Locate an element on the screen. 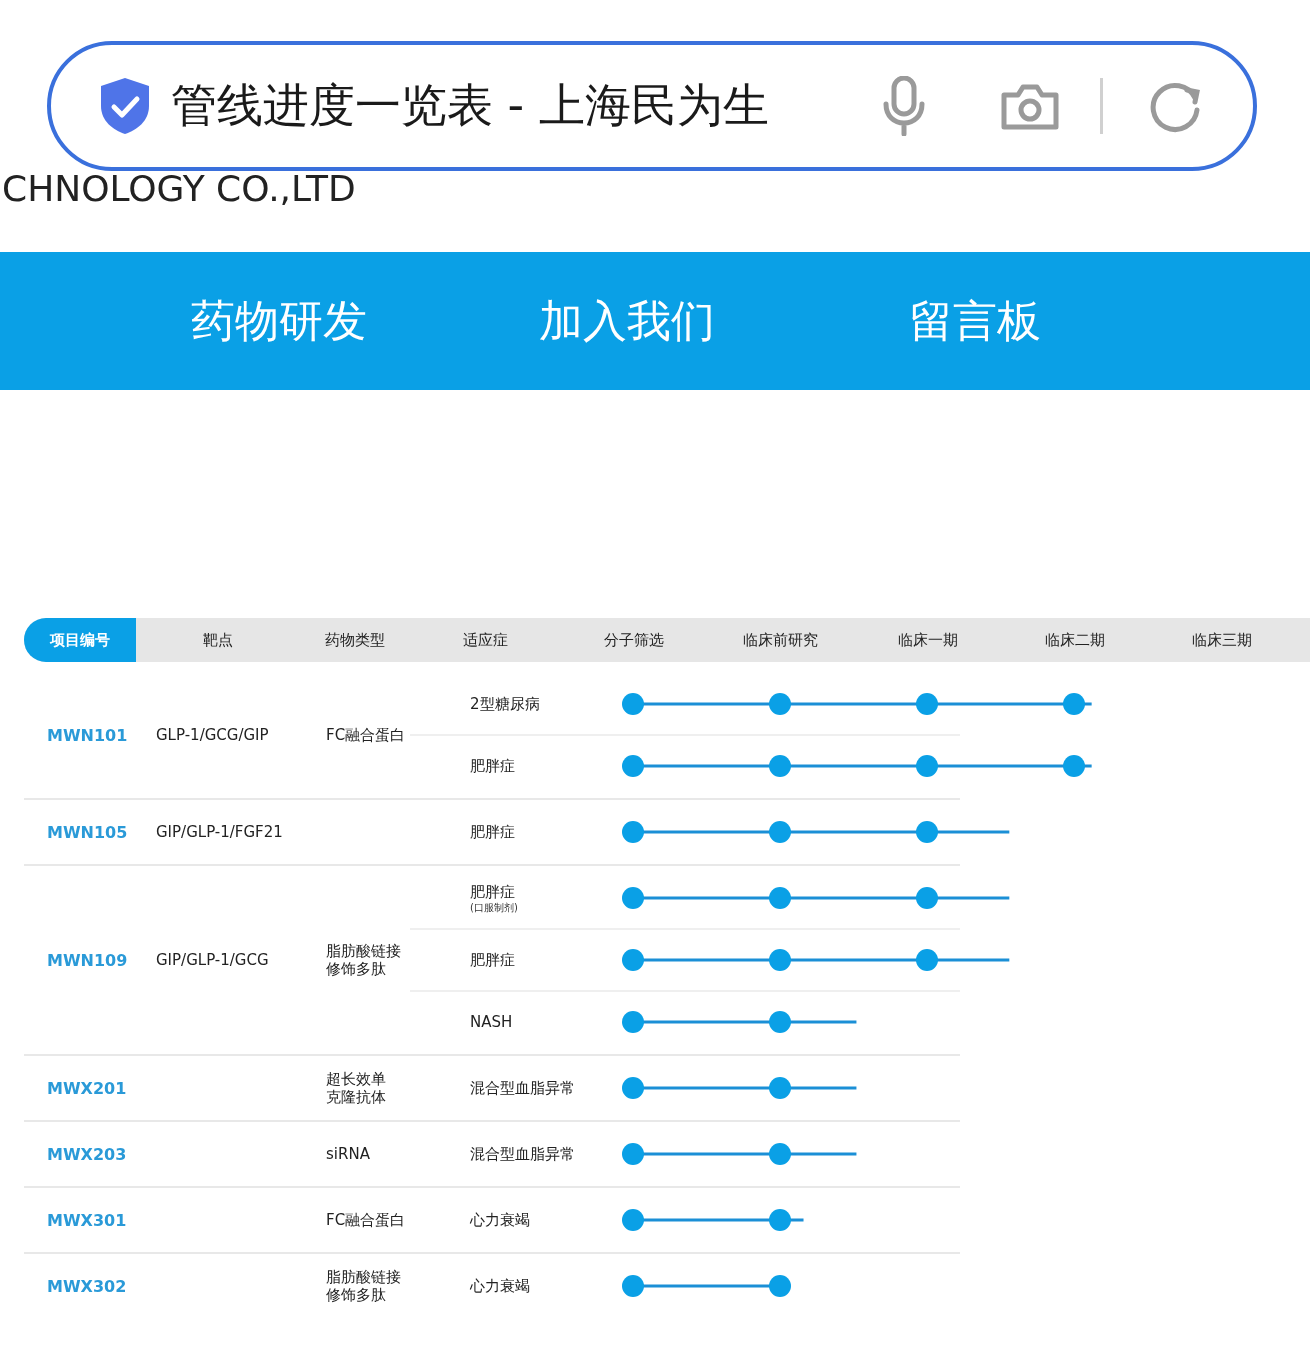 This screenshot has height=1359, width=1310. column-header: 适应症 is located at coordinates (485, 640).